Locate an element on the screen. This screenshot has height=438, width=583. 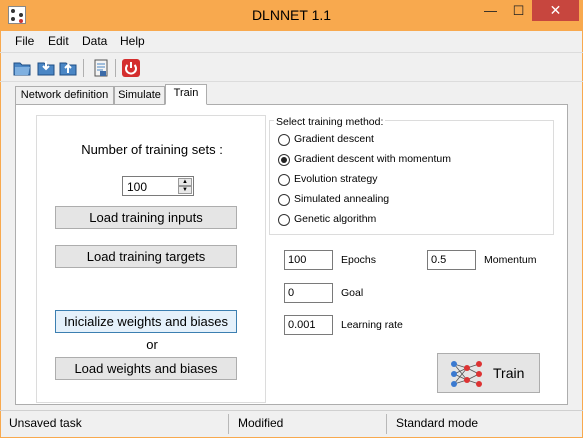
radio-label: Gradient descent with momentum is located at coordinates (372, 159).